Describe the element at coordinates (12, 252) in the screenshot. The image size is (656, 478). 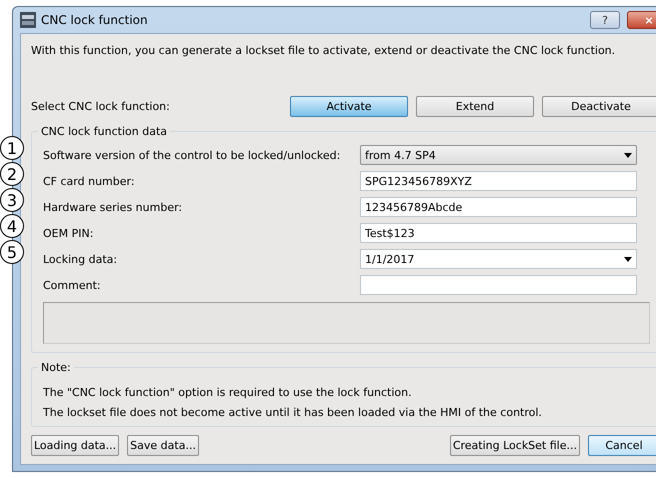
I see `callout-number: 5` at that location.